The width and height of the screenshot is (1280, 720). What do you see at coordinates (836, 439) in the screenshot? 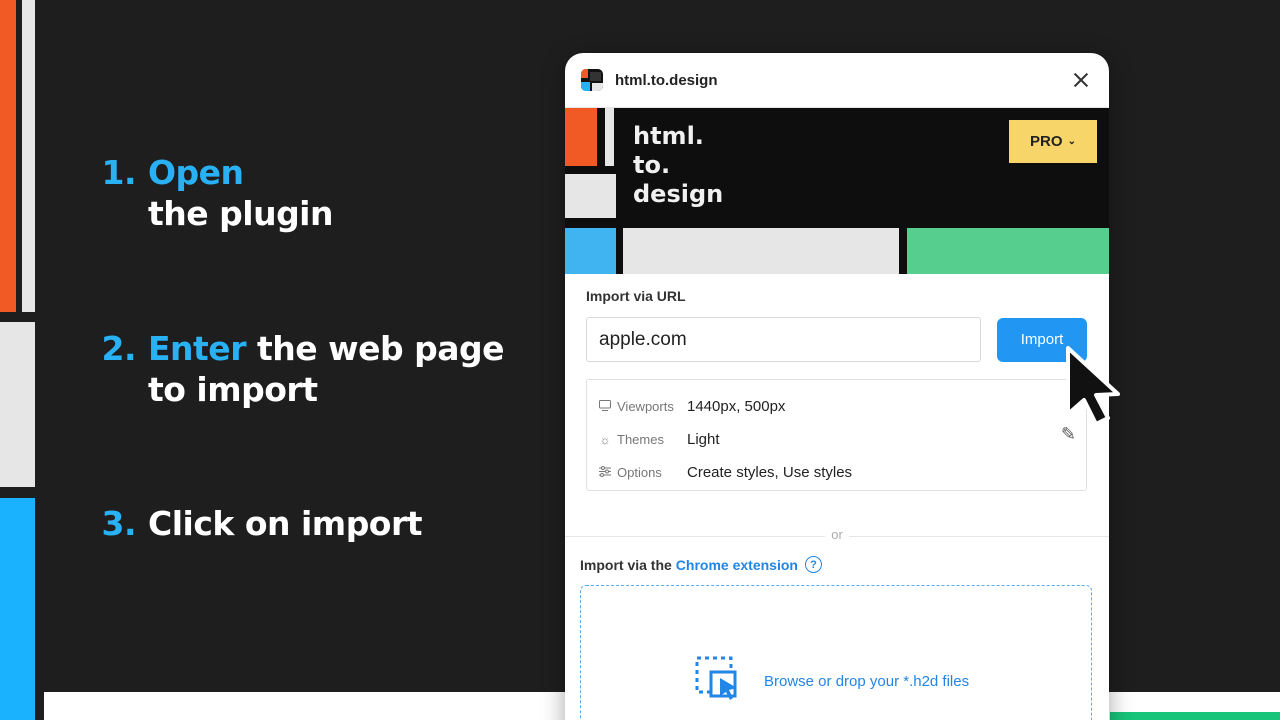
I see `setting-themes: ☼ Themes Light` at bounding box center [836, 439].